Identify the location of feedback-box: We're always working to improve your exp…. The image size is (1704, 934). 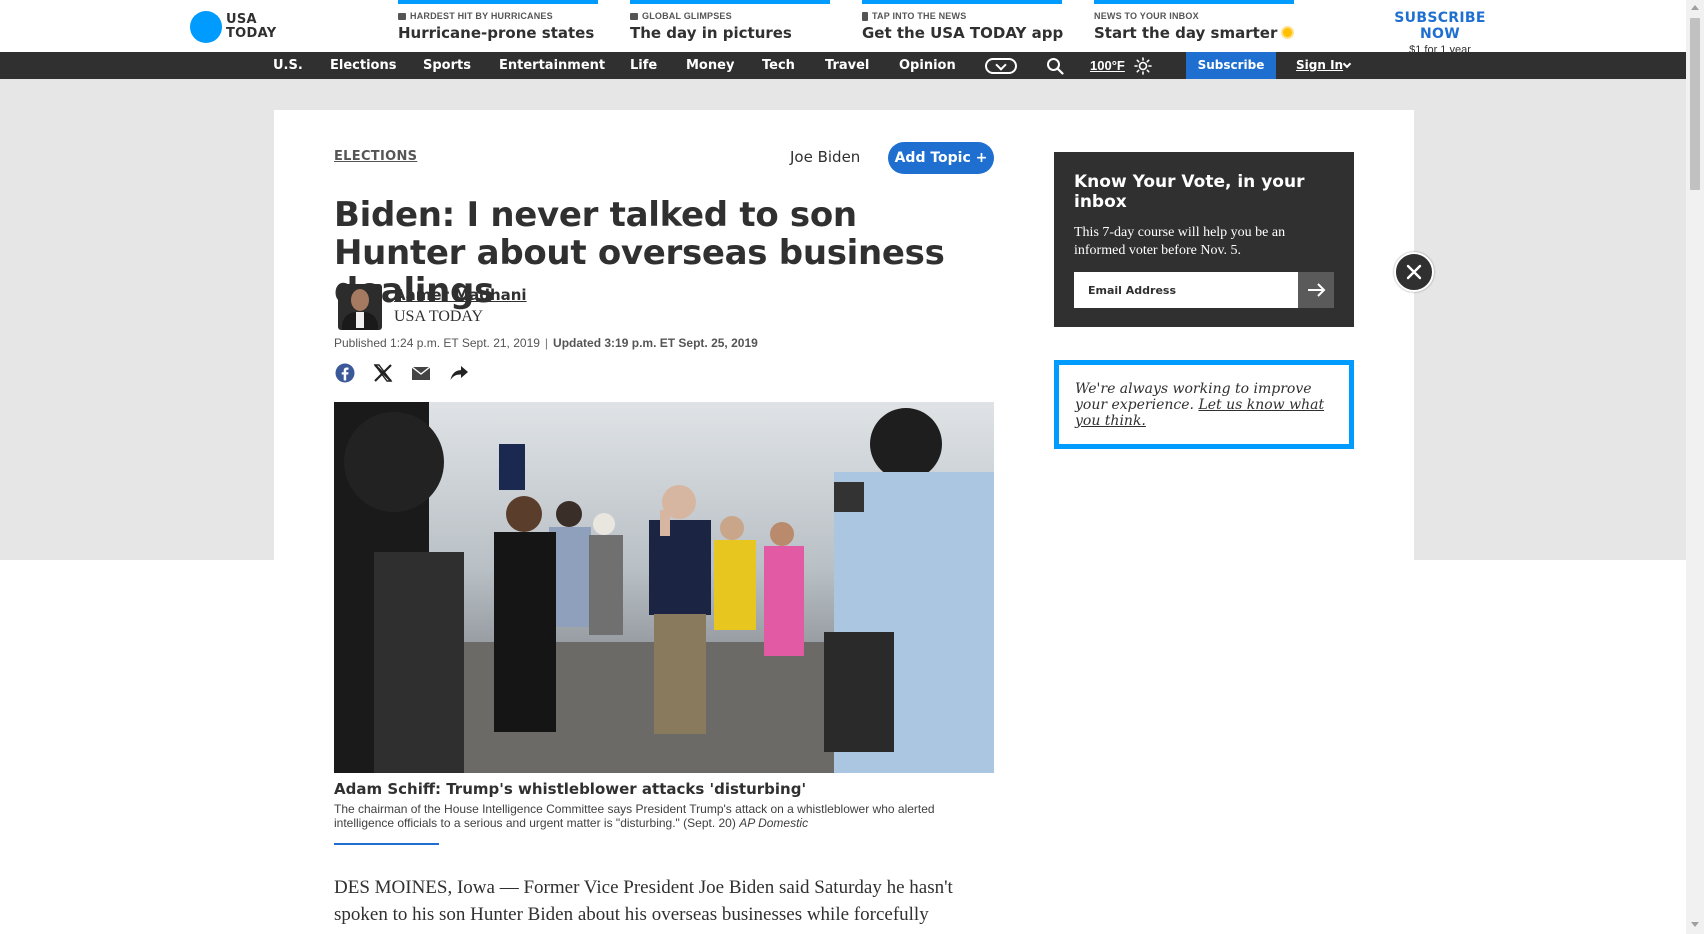
(1204, 404).